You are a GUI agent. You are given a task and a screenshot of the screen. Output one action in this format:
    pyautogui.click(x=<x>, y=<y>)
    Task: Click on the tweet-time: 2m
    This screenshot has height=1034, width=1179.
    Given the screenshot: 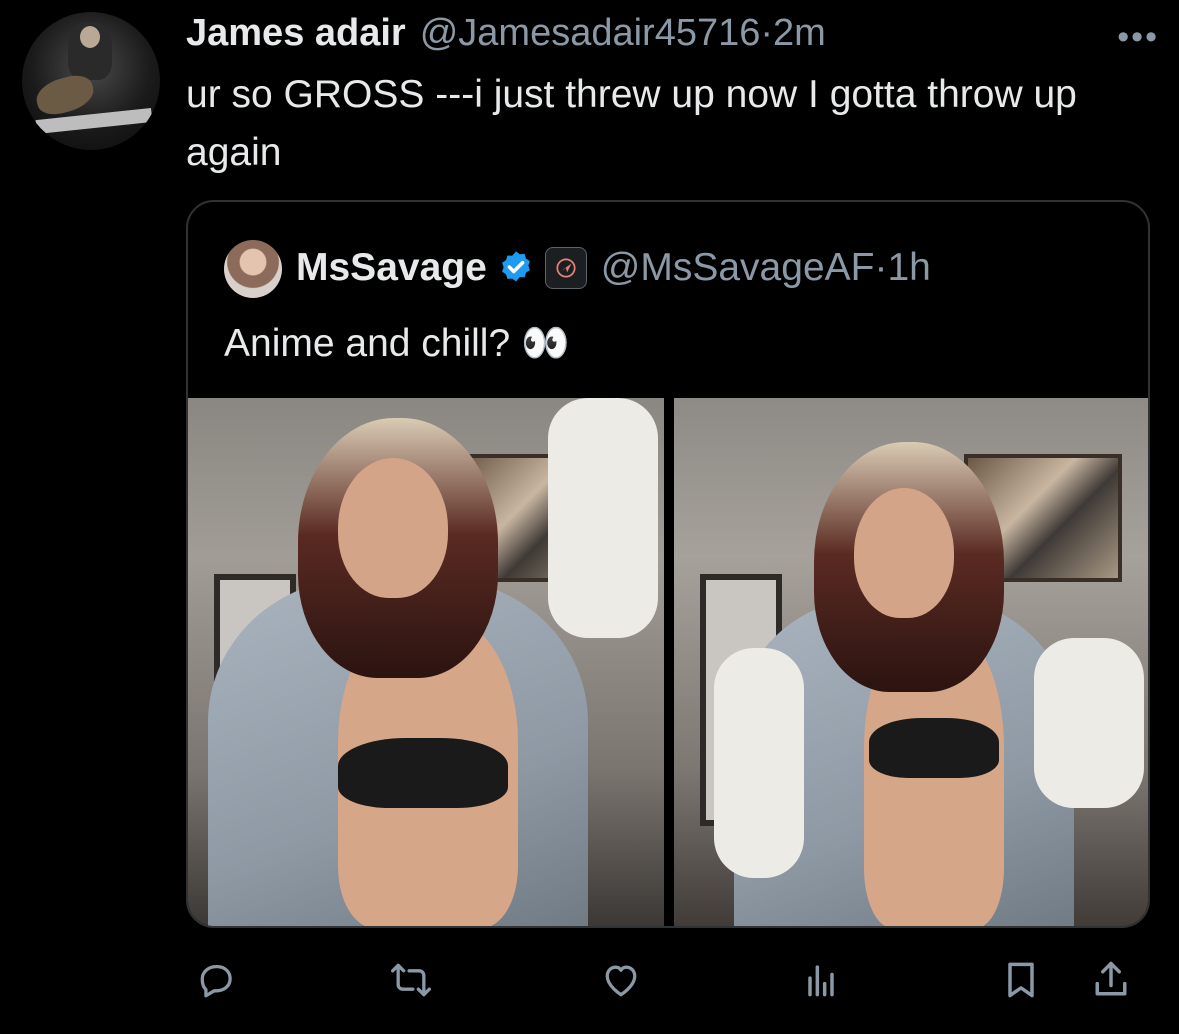 What is the action you would take?
    pyautogui.click(x=799, y=33)
    